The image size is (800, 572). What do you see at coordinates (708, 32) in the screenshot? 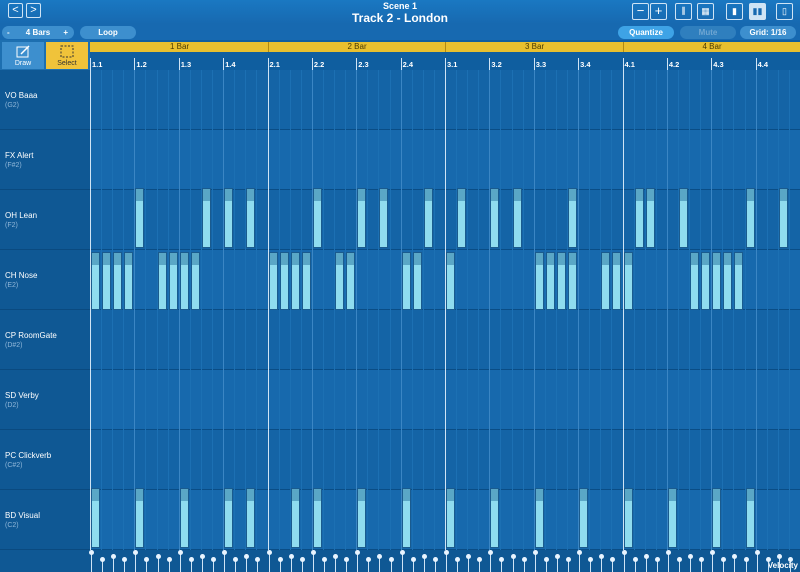
I see `mute-button: Mute` at bounding box center [708, 32].